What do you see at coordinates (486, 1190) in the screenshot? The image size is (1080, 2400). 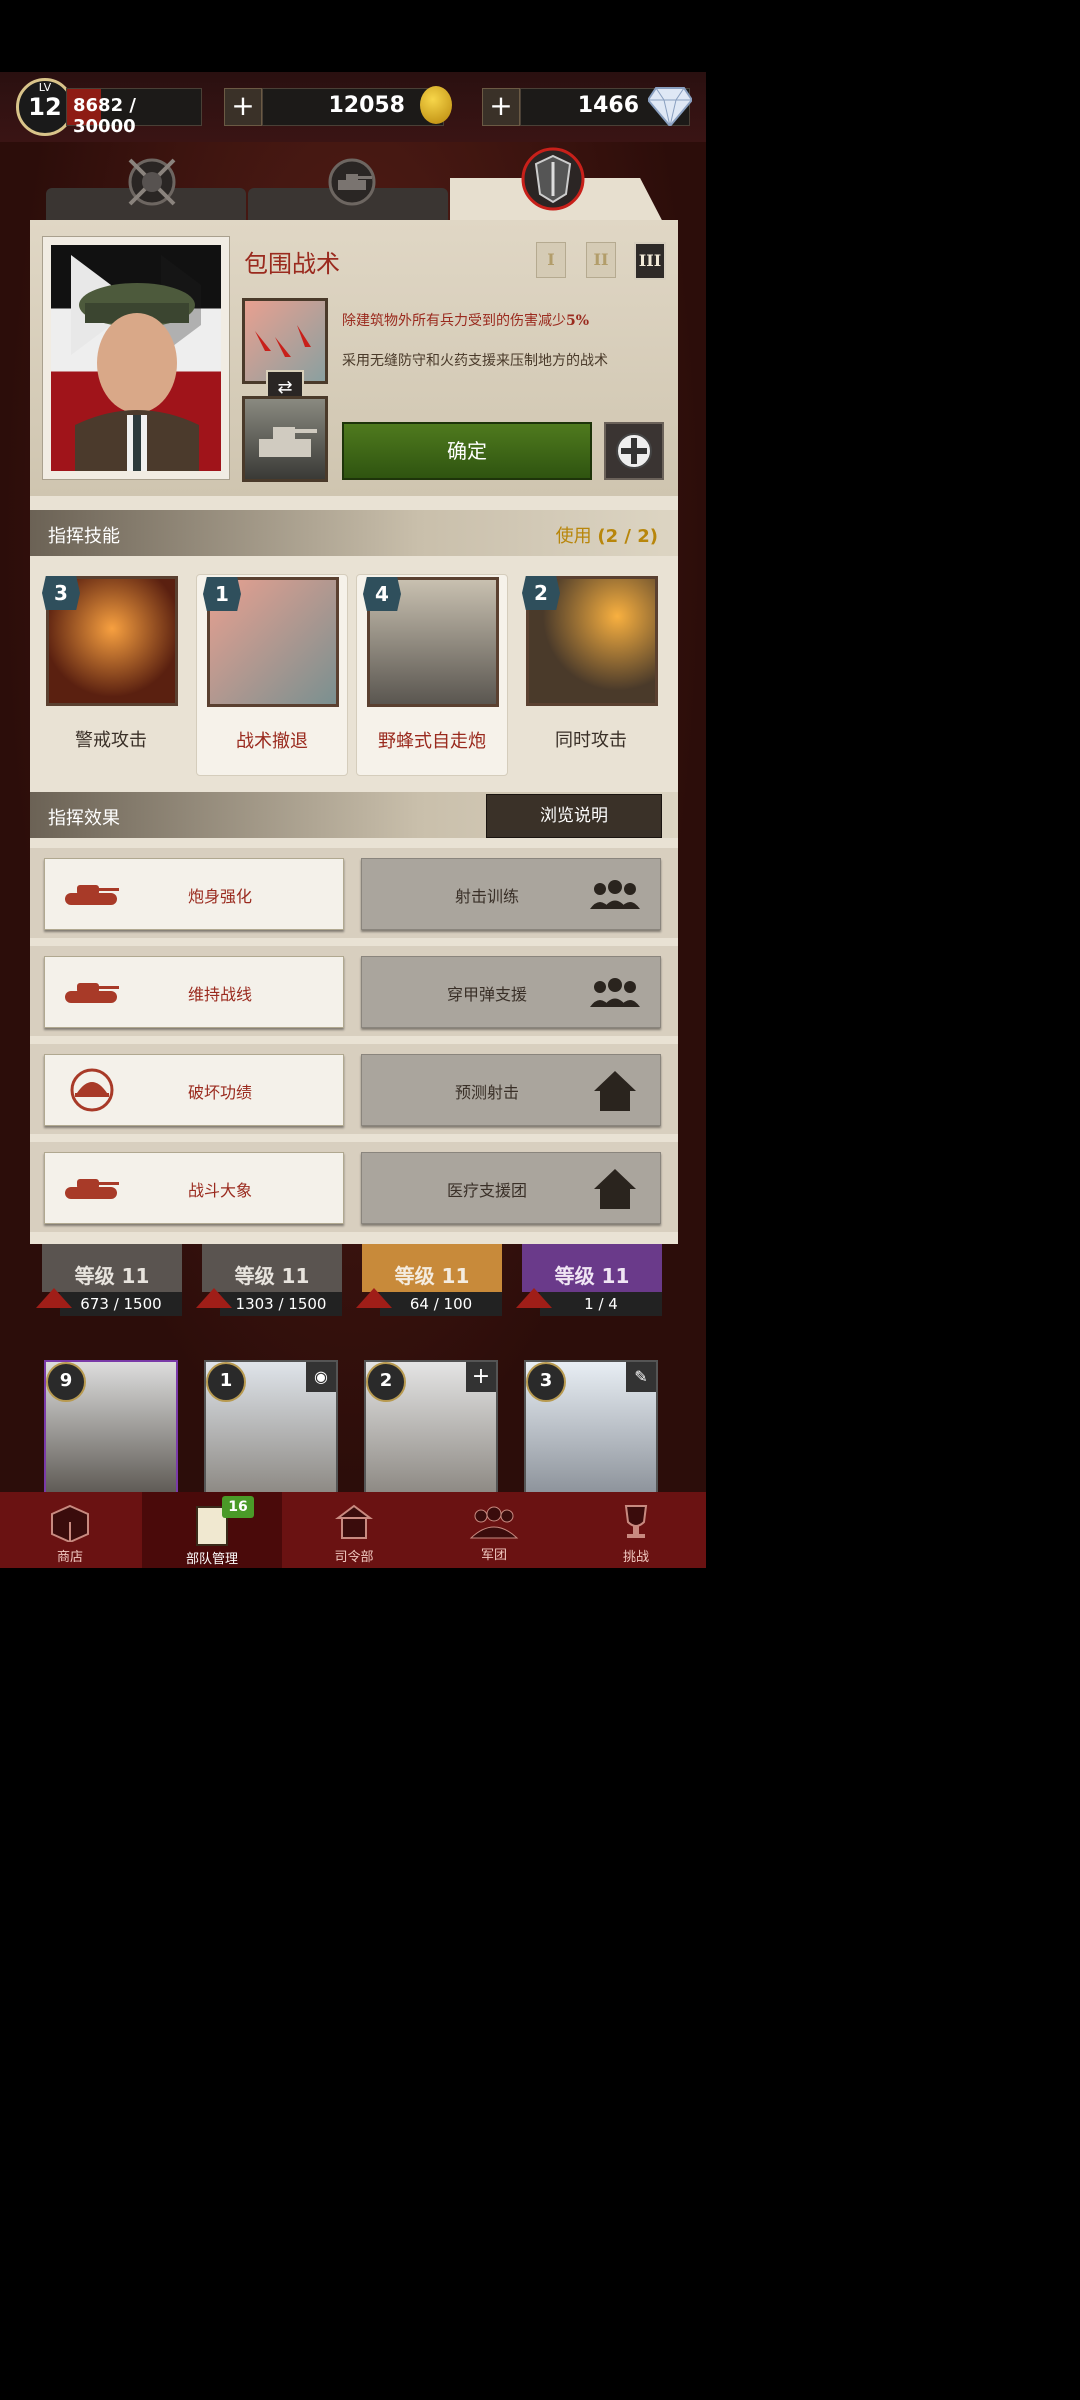 I see `effect-label: 医疗支援团` at bounding box center [486, 1190].